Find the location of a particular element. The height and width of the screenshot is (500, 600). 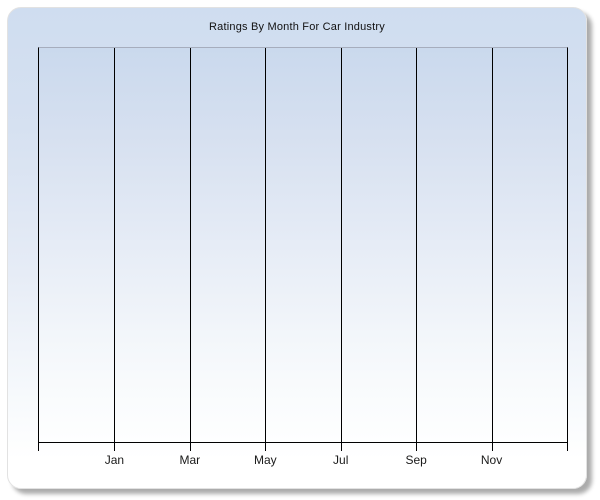

x-axis-label: Nov is located at coordinates (491, 460).